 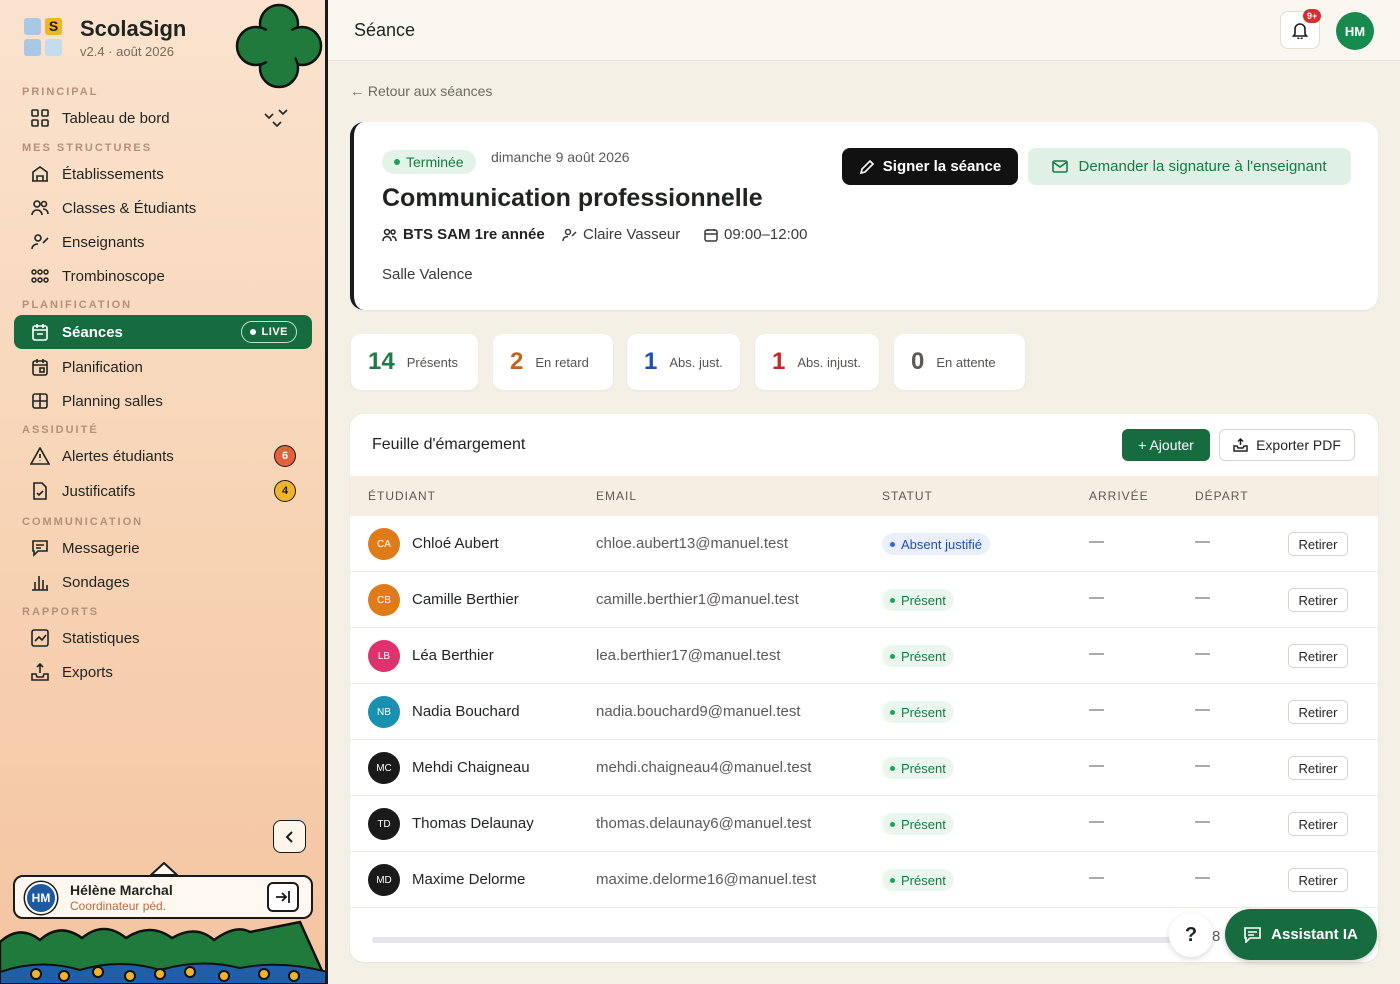 I want to click on sidebar-item-trombinoscope: Trombinoscope, so click(x=163, y=276).